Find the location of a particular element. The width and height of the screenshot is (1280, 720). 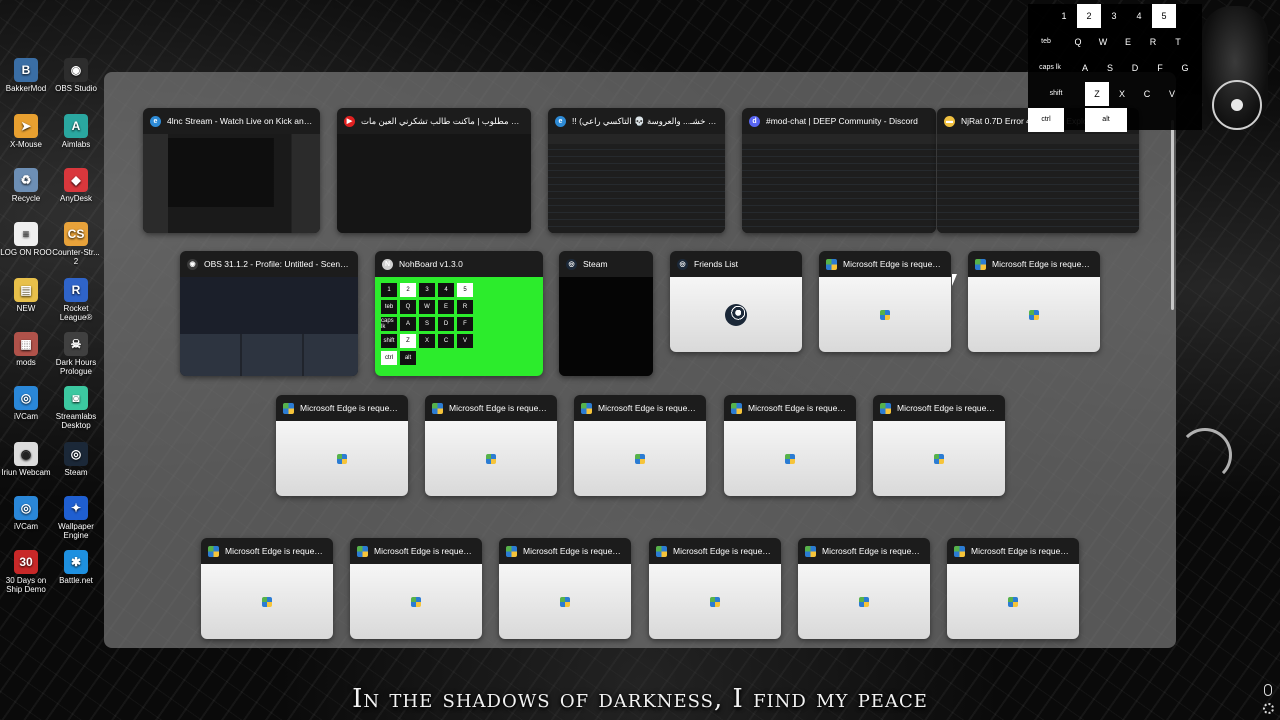

desktop-icon: ♻ Recycle is located at coordinates (26, 185).